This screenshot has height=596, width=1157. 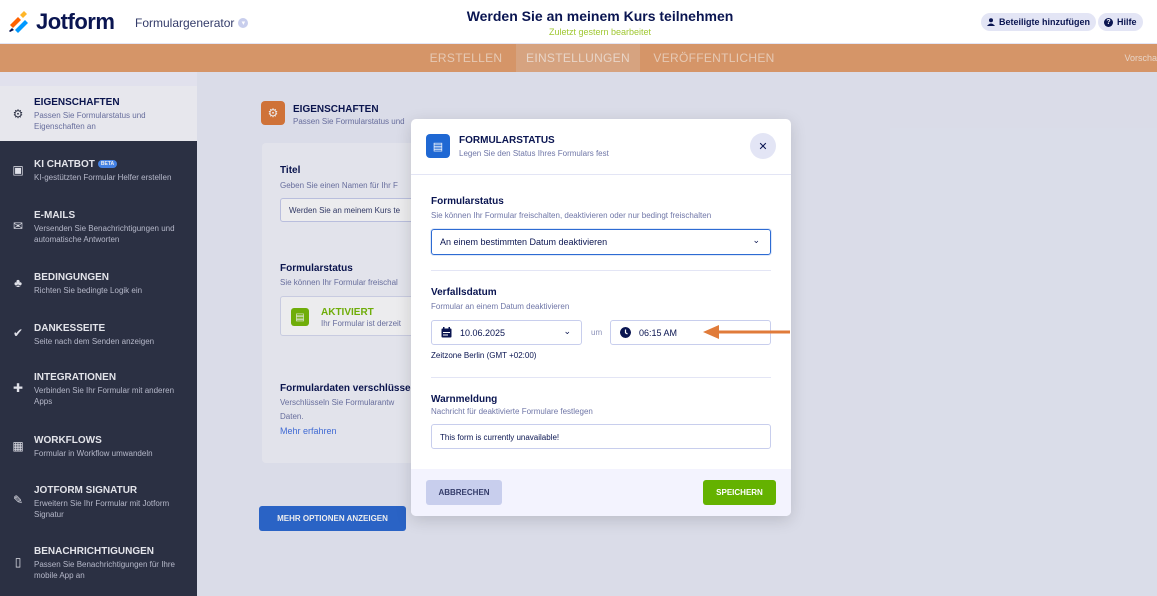 I want to click on title-label: Titel, so click(x=290, y=170).